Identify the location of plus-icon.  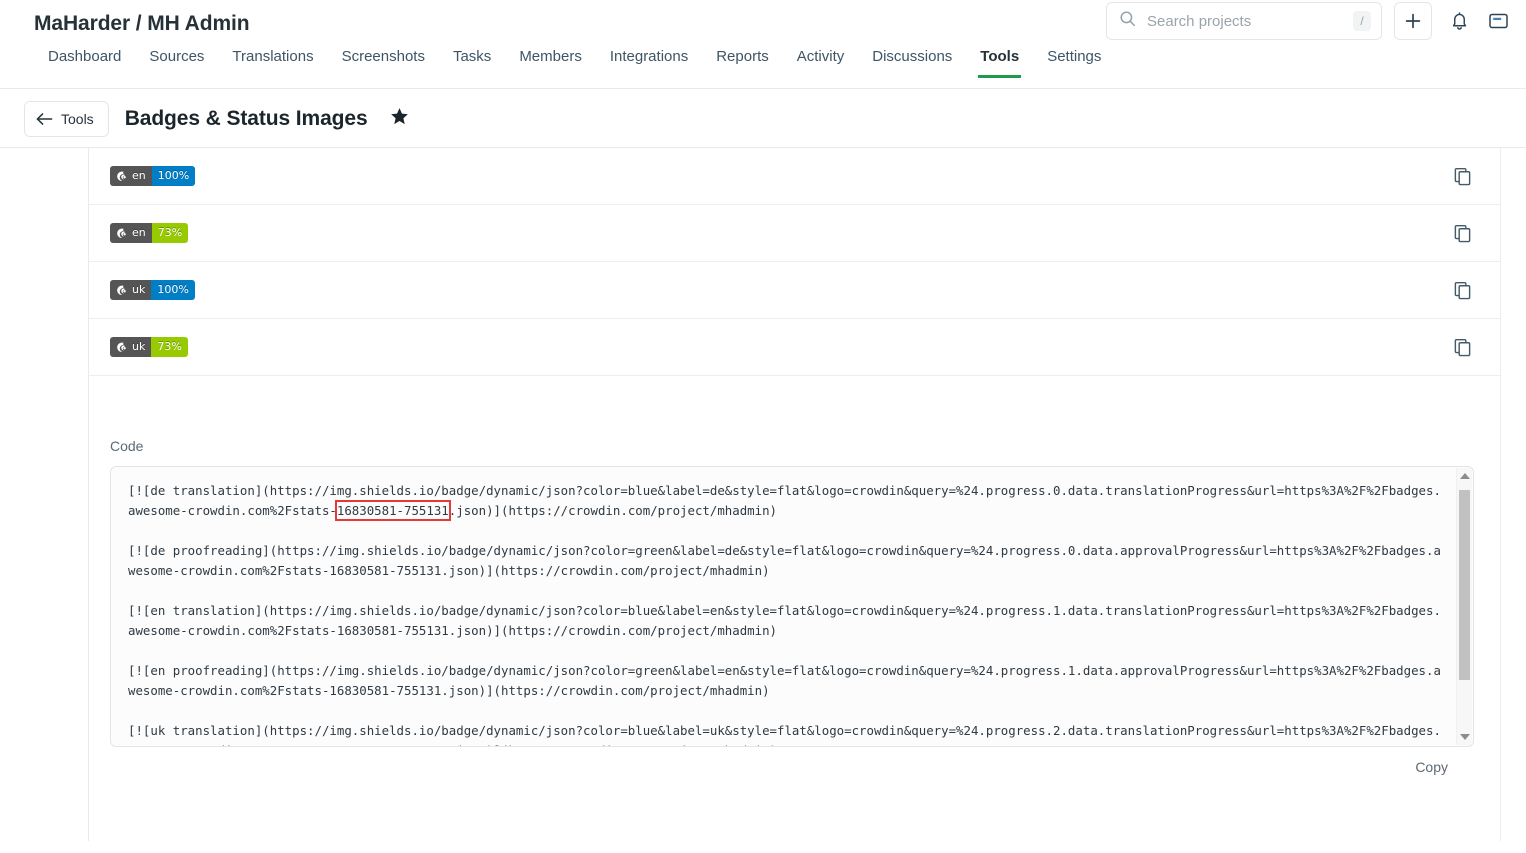
(1413, 21).